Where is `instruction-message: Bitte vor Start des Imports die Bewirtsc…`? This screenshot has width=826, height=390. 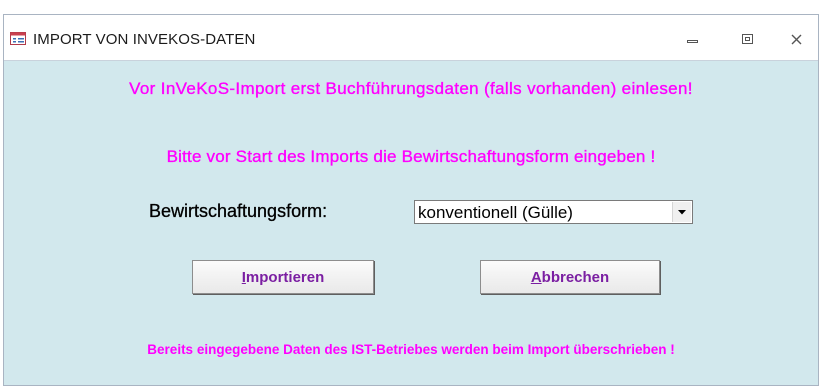
instruction-message: Bitte vor Start des Imports die Bewirtsc… is located at coordinates (411, 156).